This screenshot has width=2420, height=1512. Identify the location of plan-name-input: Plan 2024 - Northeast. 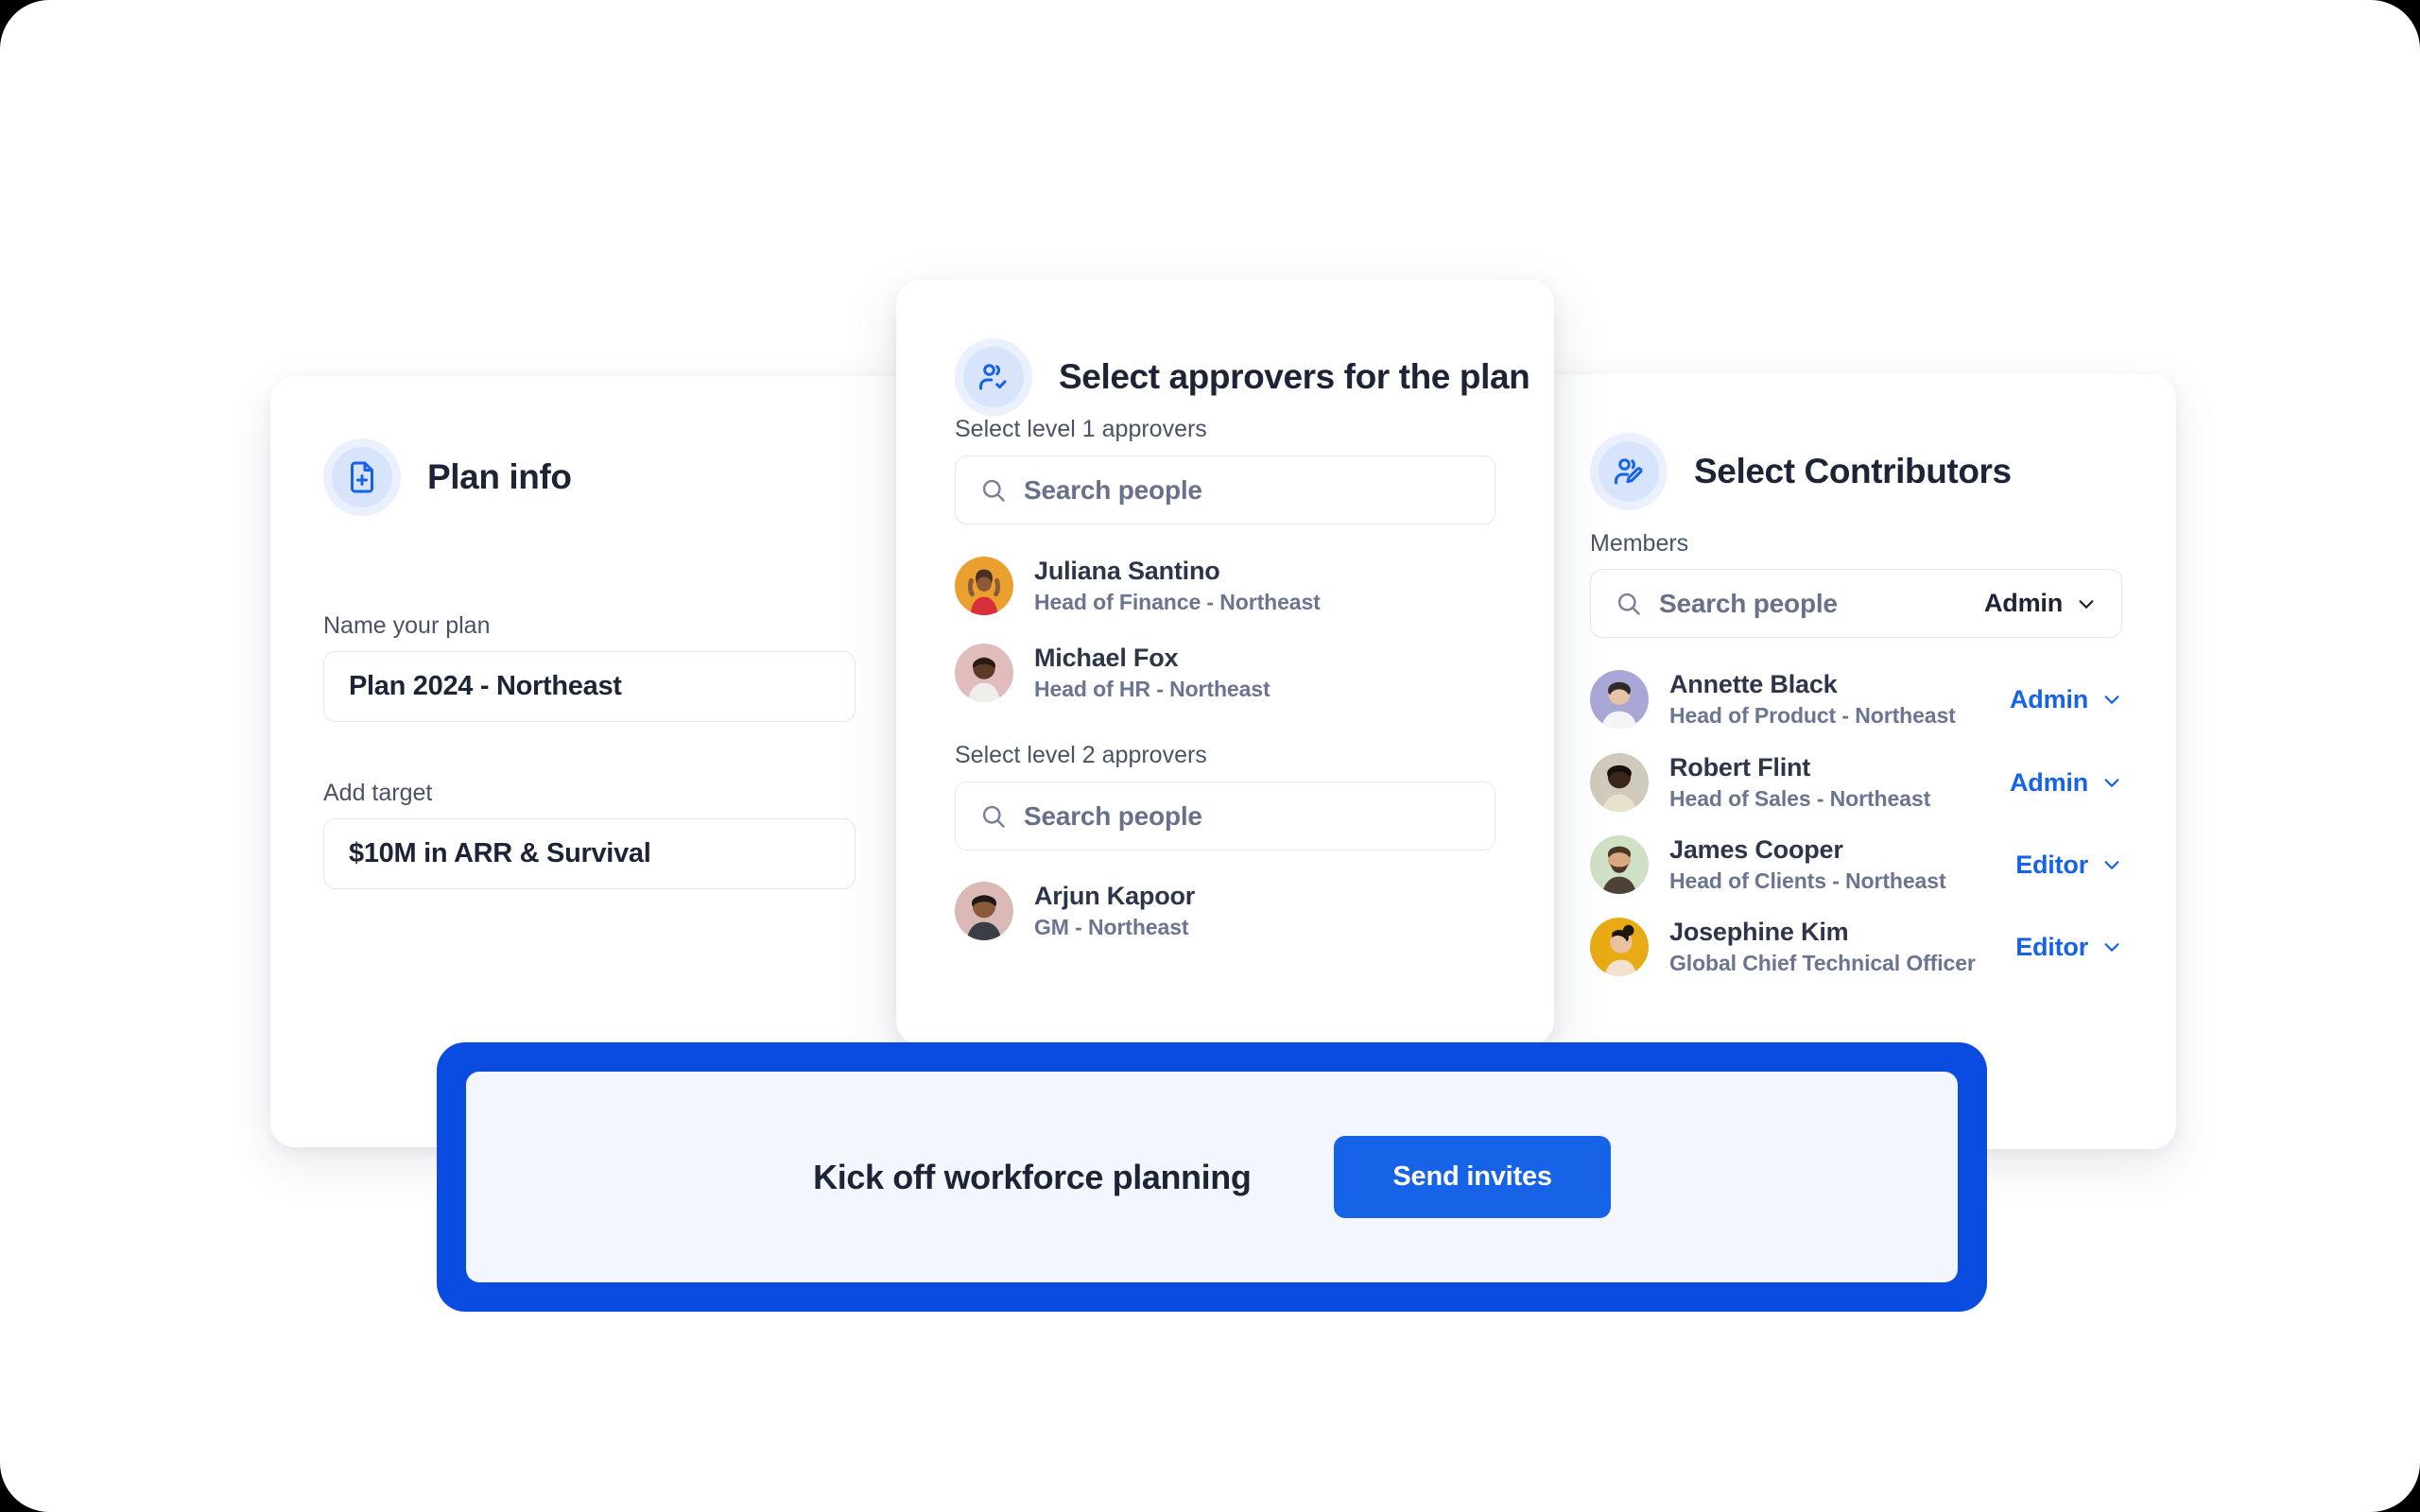
(589, 686).